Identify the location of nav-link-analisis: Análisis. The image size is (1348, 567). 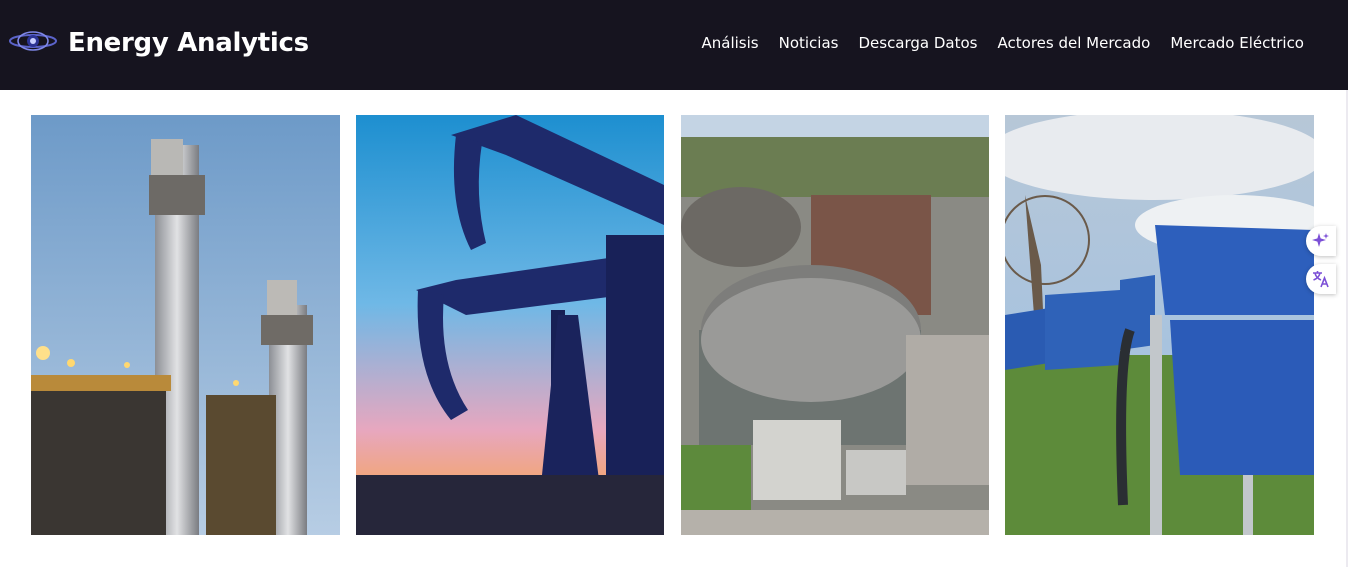
(730, 43).